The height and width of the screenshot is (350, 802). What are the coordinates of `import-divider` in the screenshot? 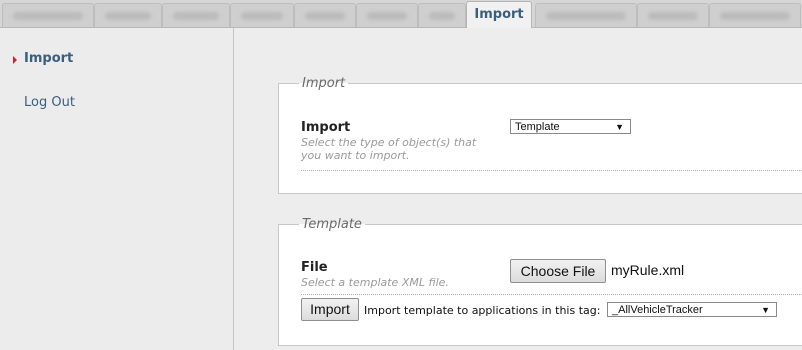 It's located at (551, 170).